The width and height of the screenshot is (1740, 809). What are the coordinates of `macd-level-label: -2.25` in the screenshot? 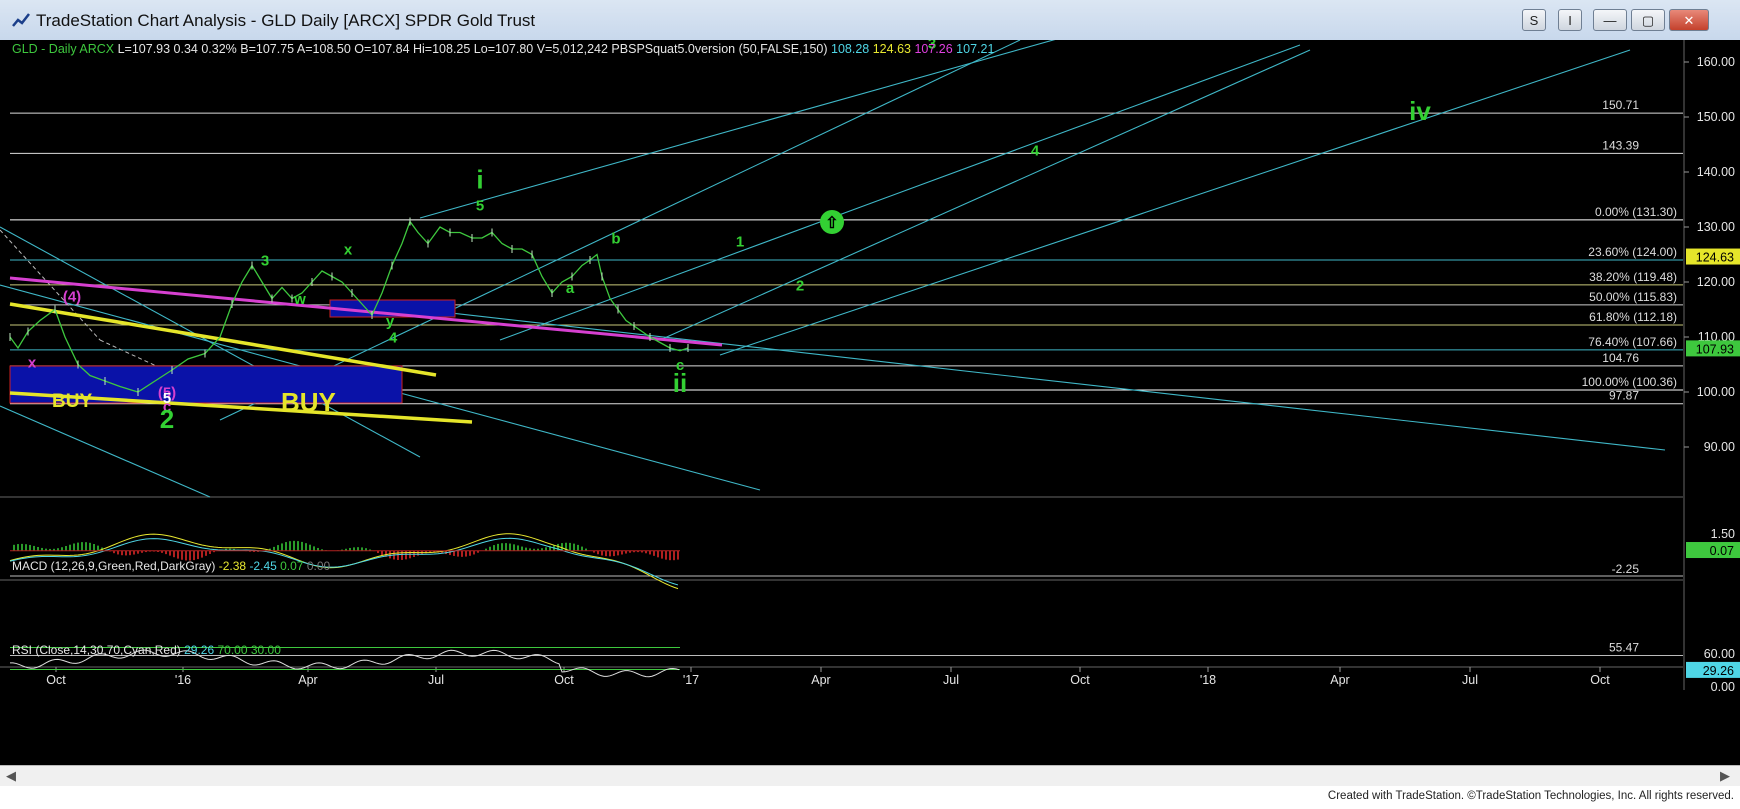 It's located at (1626, 569).